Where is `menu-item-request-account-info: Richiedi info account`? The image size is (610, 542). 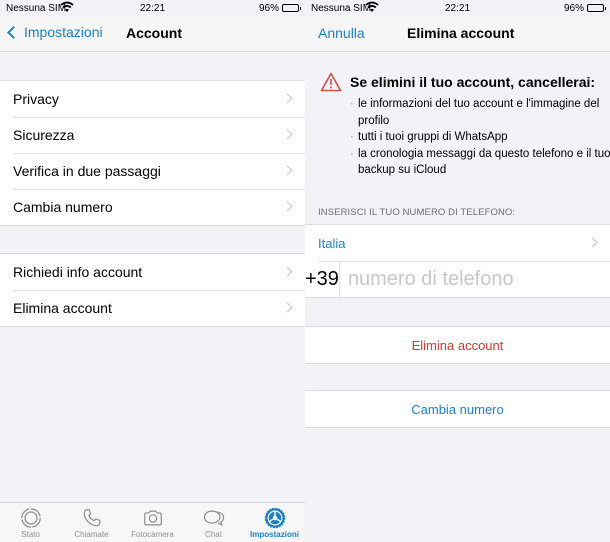
menu-item-request-account-info: Richiedi info account is located at coordinates (152, 272).